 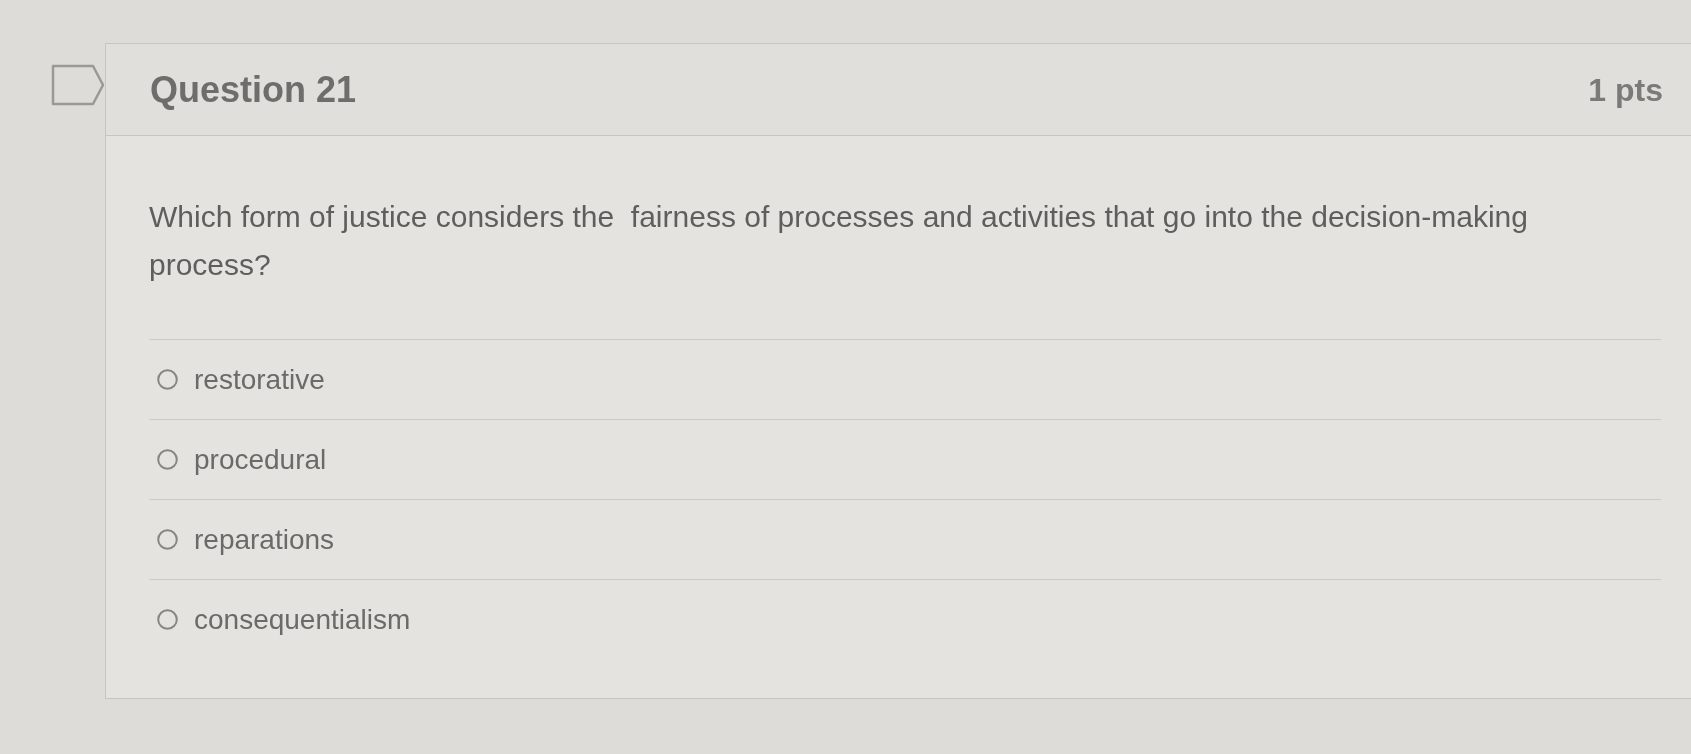 I want to click on option-label: procedural, so click(x=260, y=459).